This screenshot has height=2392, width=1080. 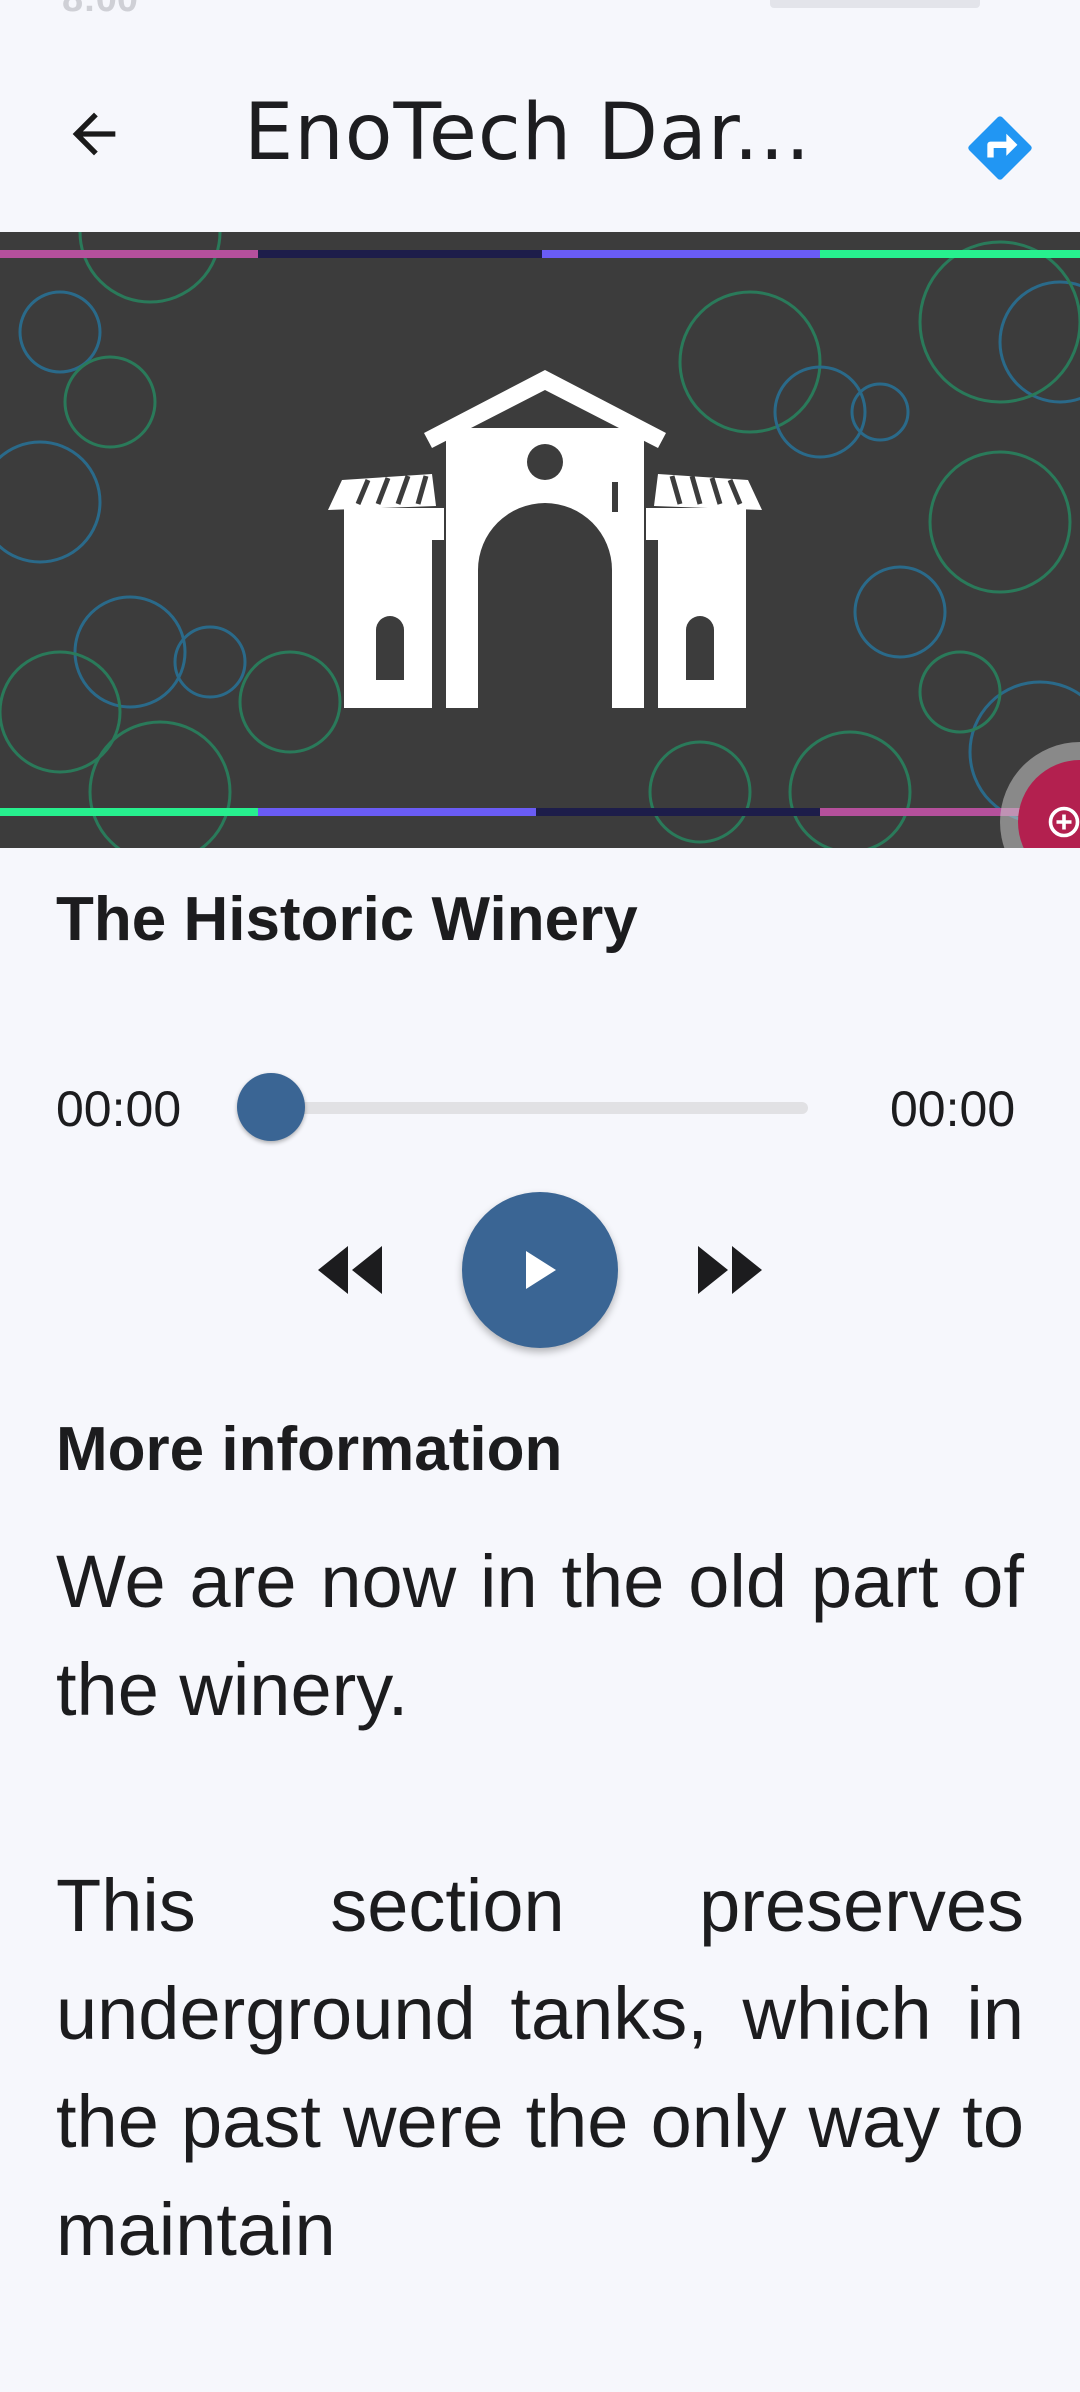 I want to click on play-icon, so click(x=541, y=1270).